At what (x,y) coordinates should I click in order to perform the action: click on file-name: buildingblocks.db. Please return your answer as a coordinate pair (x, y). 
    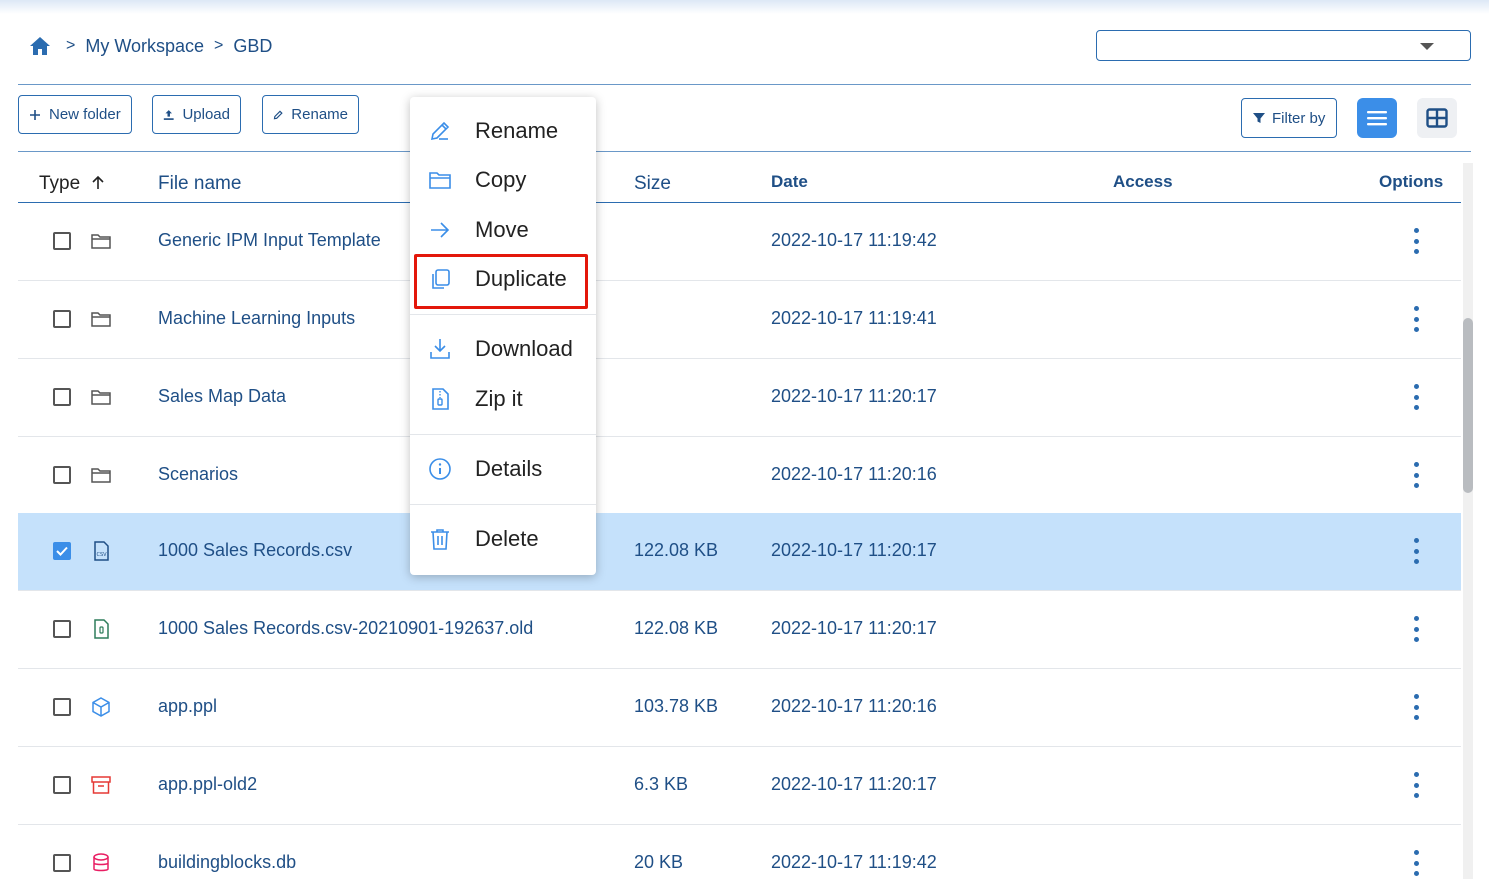
    Looking at the image, I should click on (227, 862).